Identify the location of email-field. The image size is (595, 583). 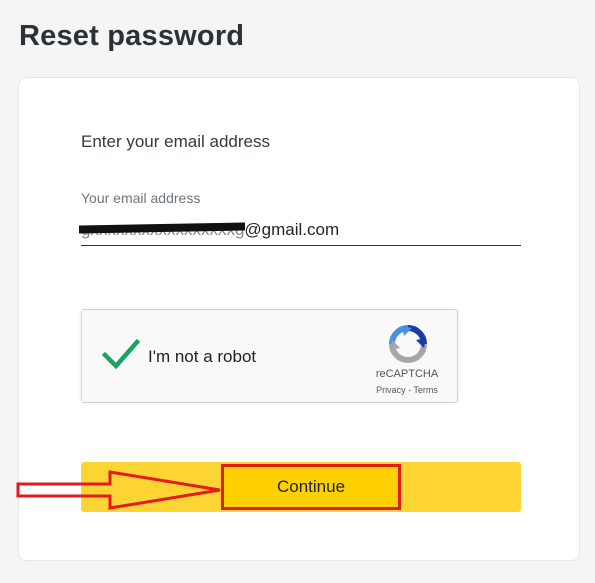
(301, 230).